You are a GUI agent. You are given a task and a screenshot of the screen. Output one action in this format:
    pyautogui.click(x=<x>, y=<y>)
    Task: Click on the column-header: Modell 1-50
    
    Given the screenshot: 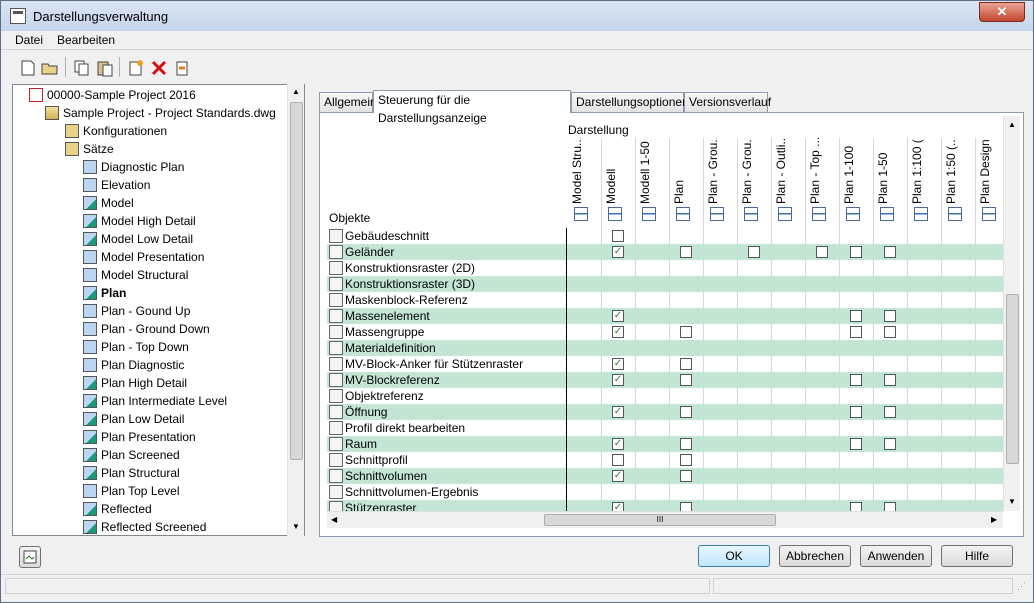 What is the action you would take?
    pyautogui.click(x=655, y=171)
    